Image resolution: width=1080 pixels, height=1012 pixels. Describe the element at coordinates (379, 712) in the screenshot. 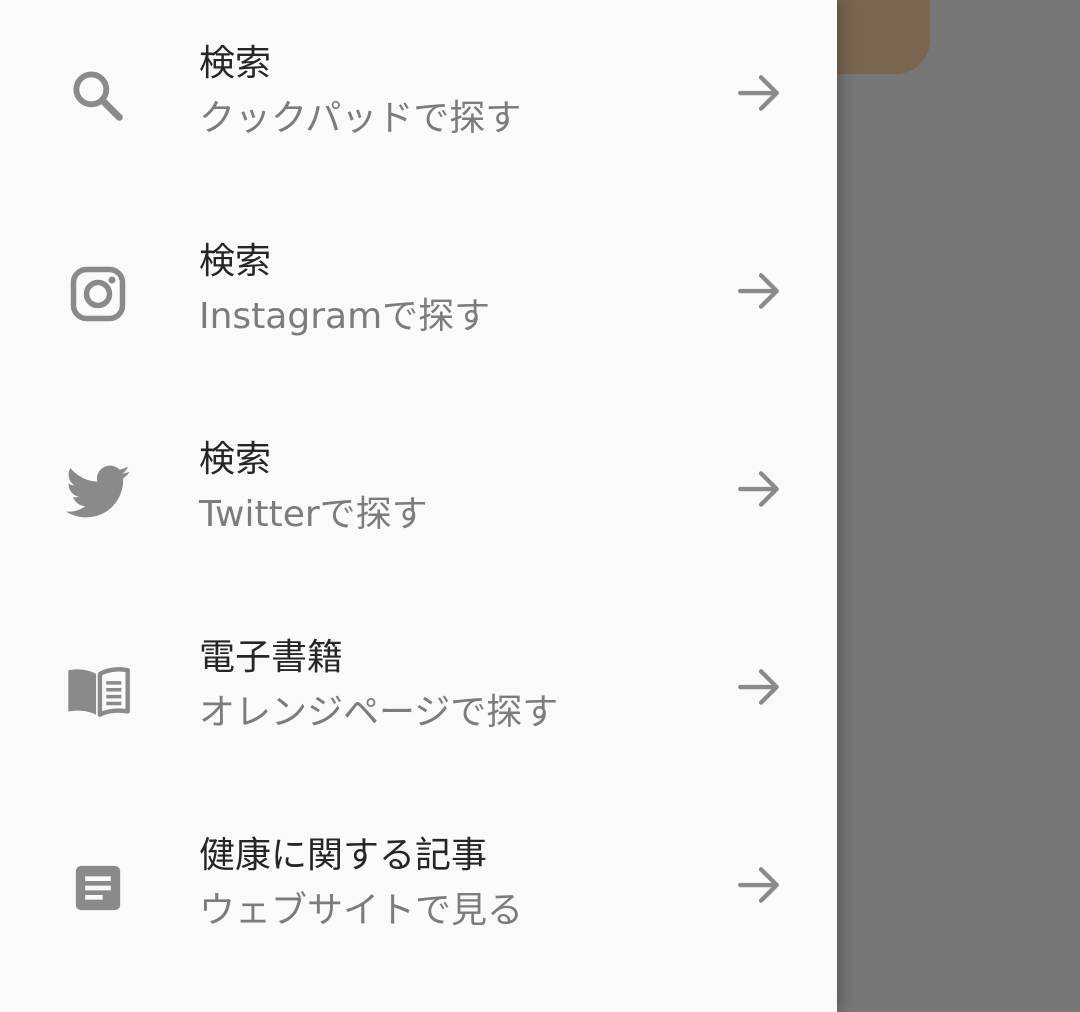

I see `menu-item-subtitle: オレンジページで探す` at that location.